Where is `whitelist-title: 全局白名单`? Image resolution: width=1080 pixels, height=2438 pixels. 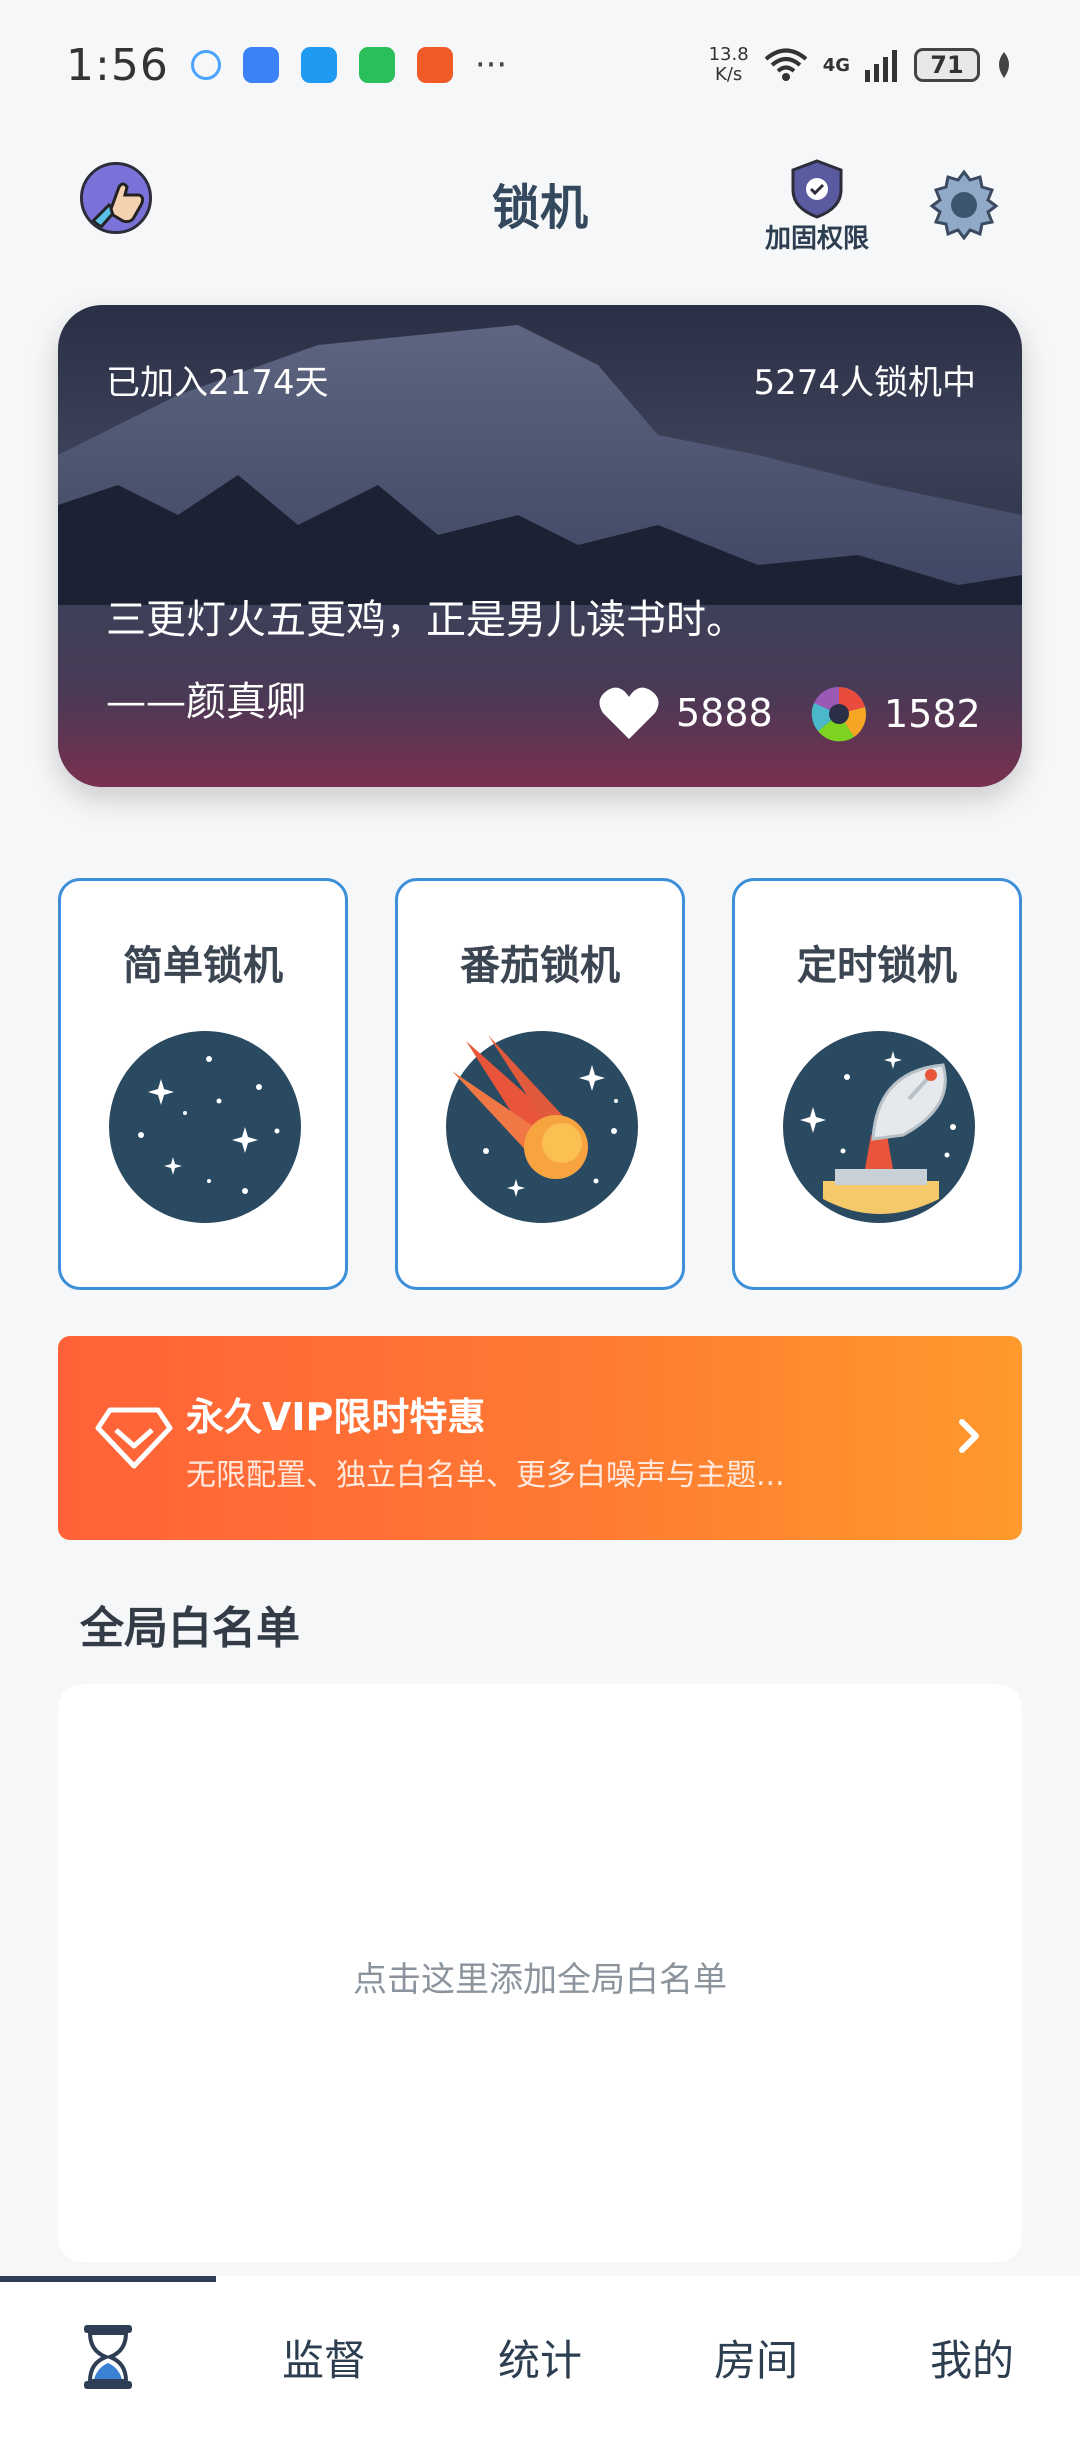 whitelist-title: 全局白名单 is located at coordinates (190, 1628).